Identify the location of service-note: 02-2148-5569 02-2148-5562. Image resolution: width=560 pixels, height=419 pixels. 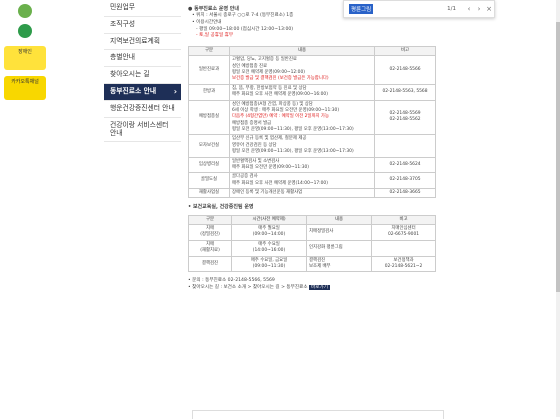
(405, 117).